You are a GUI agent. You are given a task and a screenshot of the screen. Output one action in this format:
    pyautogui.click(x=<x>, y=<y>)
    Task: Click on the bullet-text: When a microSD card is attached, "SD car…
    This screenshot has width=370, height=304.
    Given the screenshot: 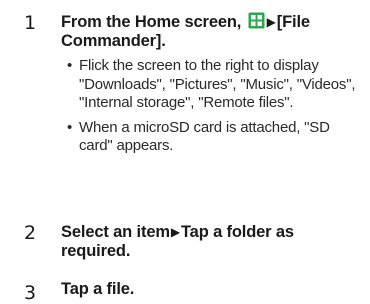 What is the action you would take?
    pyautogui.click(x=204, y=136)
    